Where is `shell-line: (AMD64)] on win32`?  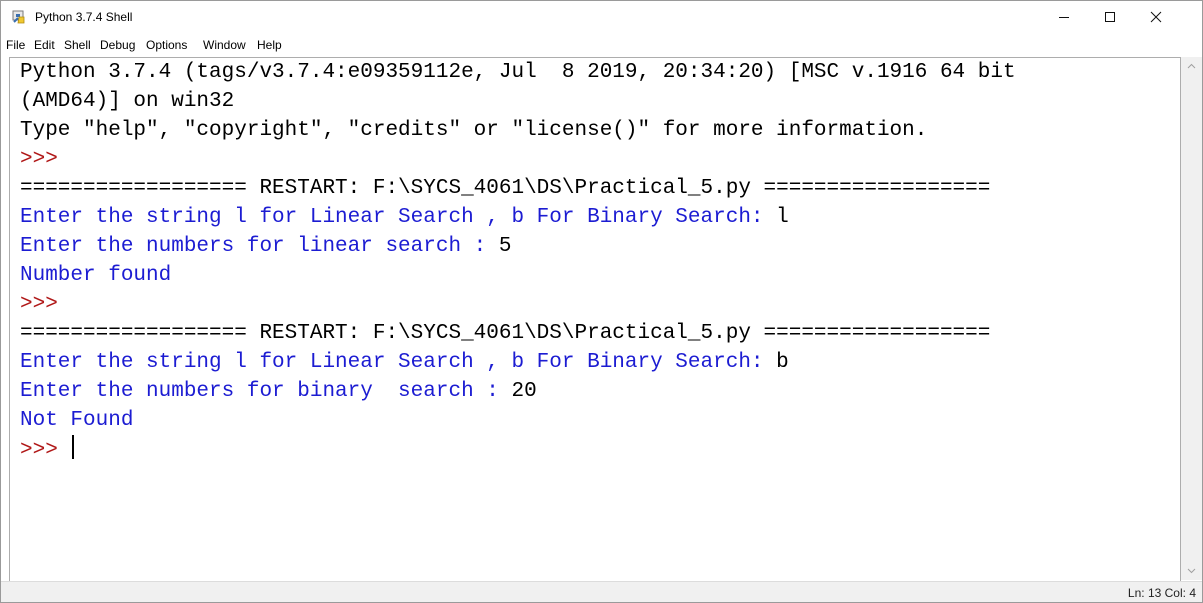 shell-line: (AMD64)] on win32 is located at coordinates (127, 101).